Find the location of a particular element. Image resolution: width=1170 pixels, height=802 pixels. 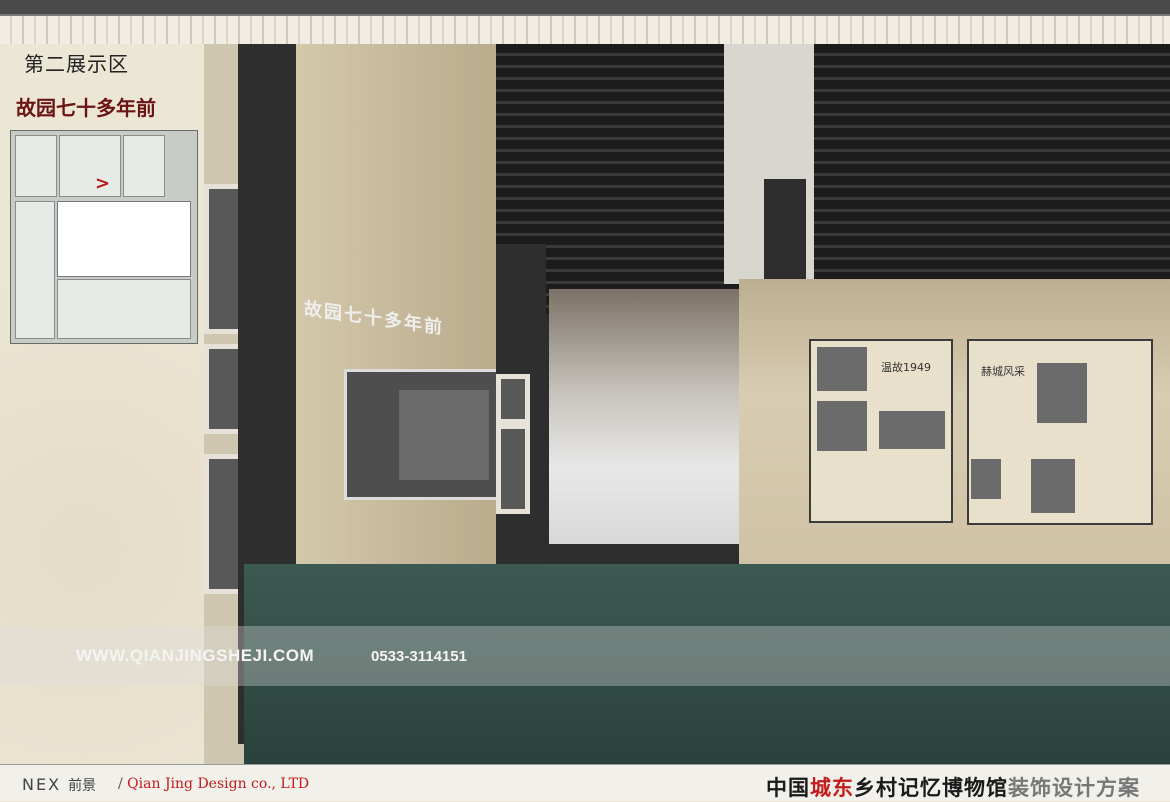

title-part4: 装饰设计方案 is located at coordinates (1074, 787).